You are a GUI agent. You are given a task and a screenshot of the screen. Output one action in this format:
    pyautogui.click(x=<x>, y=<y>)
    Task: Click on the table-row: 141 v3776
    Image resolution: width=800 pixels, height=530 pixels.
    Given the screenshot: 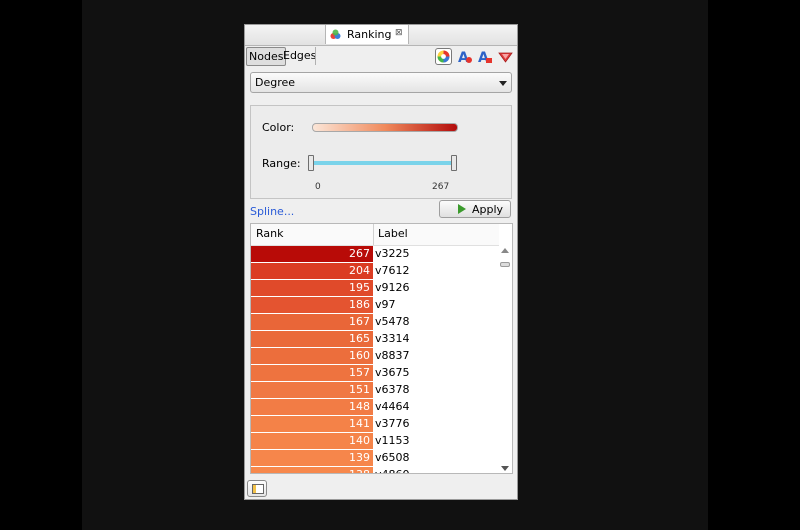 What is the action you would take?
    pyautogui.click(x=373, y=424)
    